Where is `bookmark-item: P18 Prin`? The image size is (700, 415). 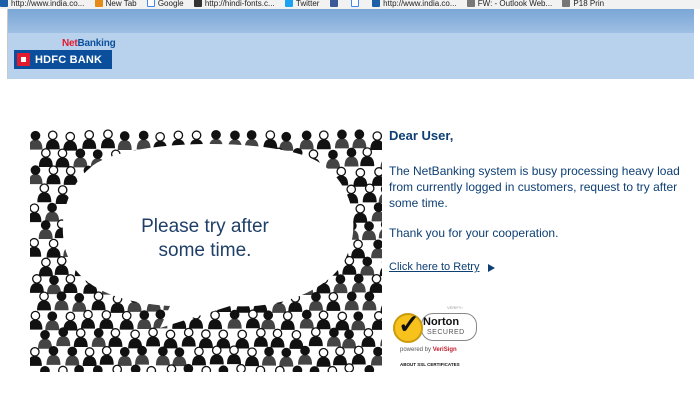
bookmark-item: P18 Prin is located at coordinates (583, 4).